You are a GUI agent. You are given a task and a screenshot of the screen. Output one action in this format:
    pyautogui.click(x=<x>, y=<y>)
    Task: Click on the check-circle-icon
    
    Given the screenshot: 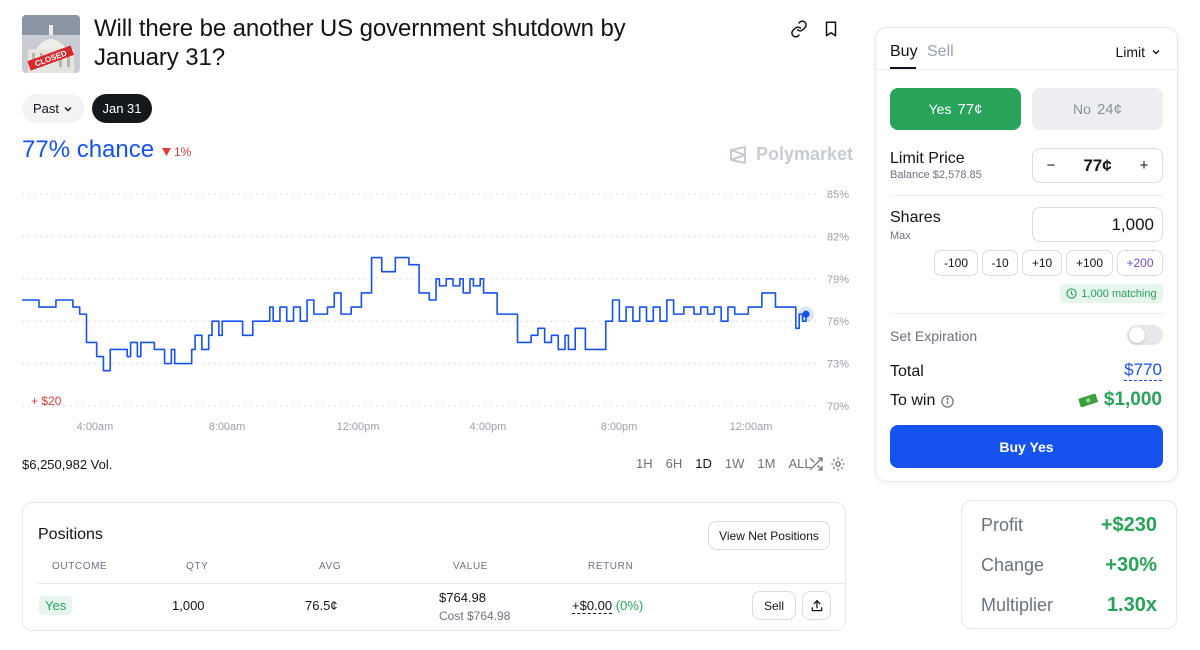 What is the action you would take?
    pyautogui.click(x=1072, y=293)
    